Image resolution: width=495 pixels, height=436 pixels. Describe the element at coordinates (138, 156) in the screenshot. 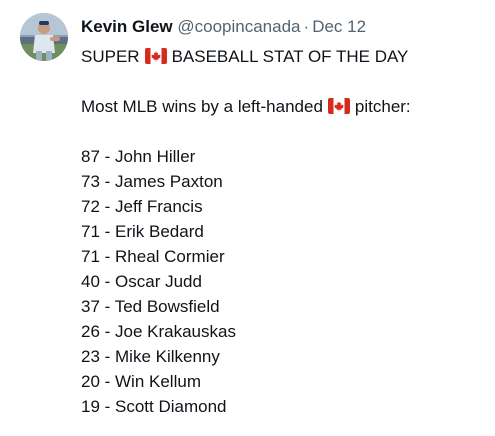

I see `list-item: 87 - John Hiller` at that location.